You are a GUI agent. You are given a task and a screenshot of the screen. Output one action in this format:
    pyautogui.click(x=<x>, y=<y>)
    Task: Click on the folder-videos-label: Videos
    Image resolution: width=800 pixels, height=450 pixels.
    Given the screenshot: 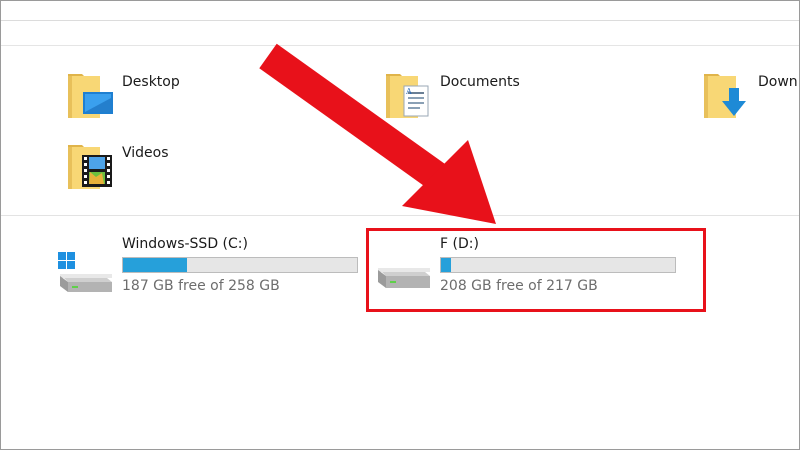 What is the action you would take?
    pyautogui.click(x=145, y=153)
    